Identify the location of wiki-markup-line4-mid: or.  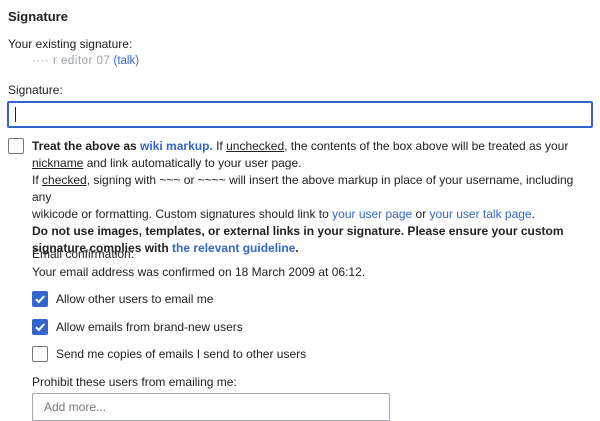
(421, 214).